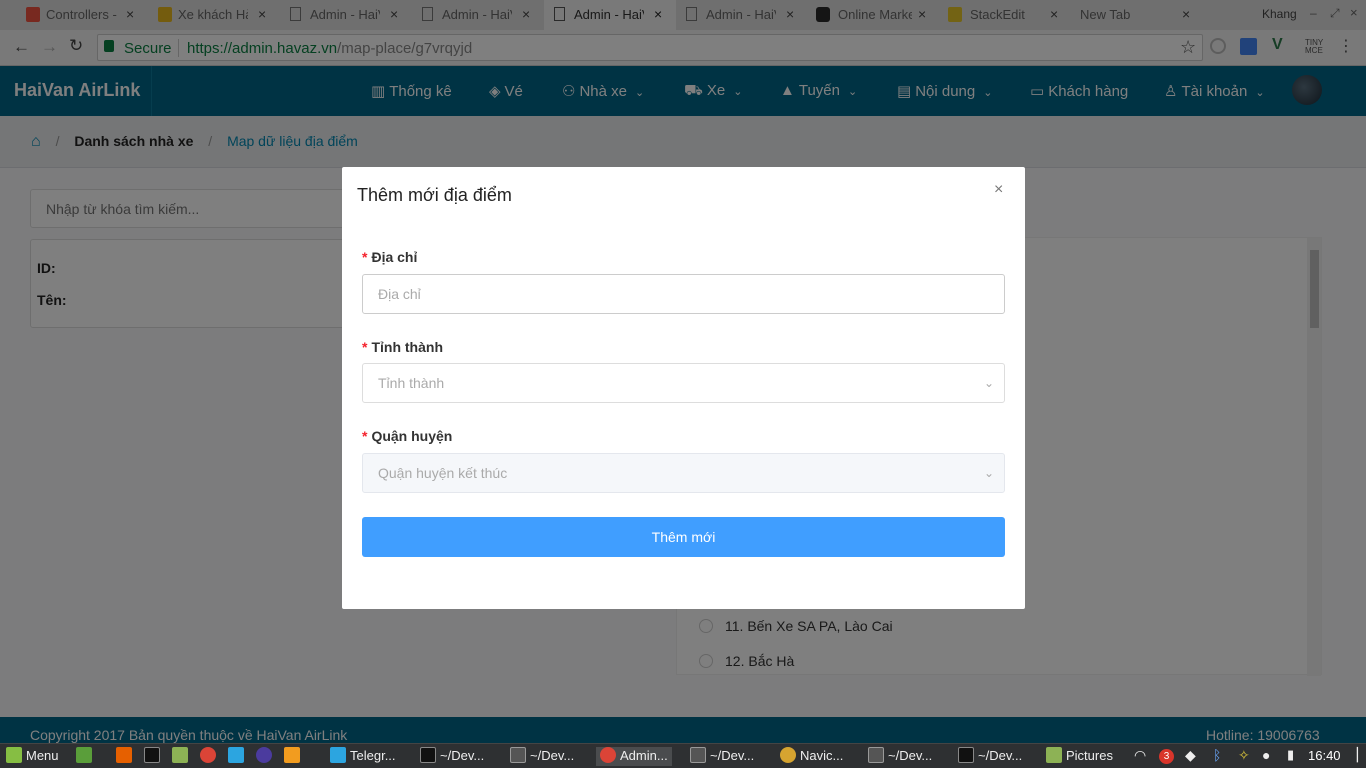 The image size is (1366, 768). I want to click on address-label: * Địa chỉ, so click(389, 257).